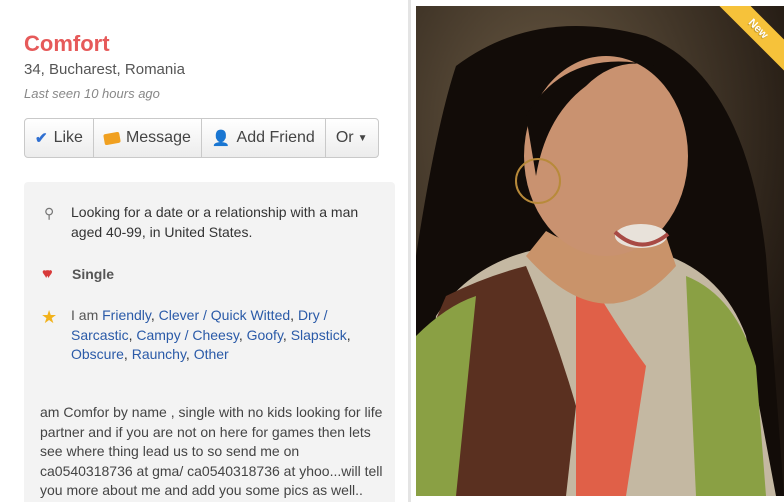  What do you see at coordinates (68, 137) in the screenshot?
I see `like-label: Like` at bounding box center [68, 137].